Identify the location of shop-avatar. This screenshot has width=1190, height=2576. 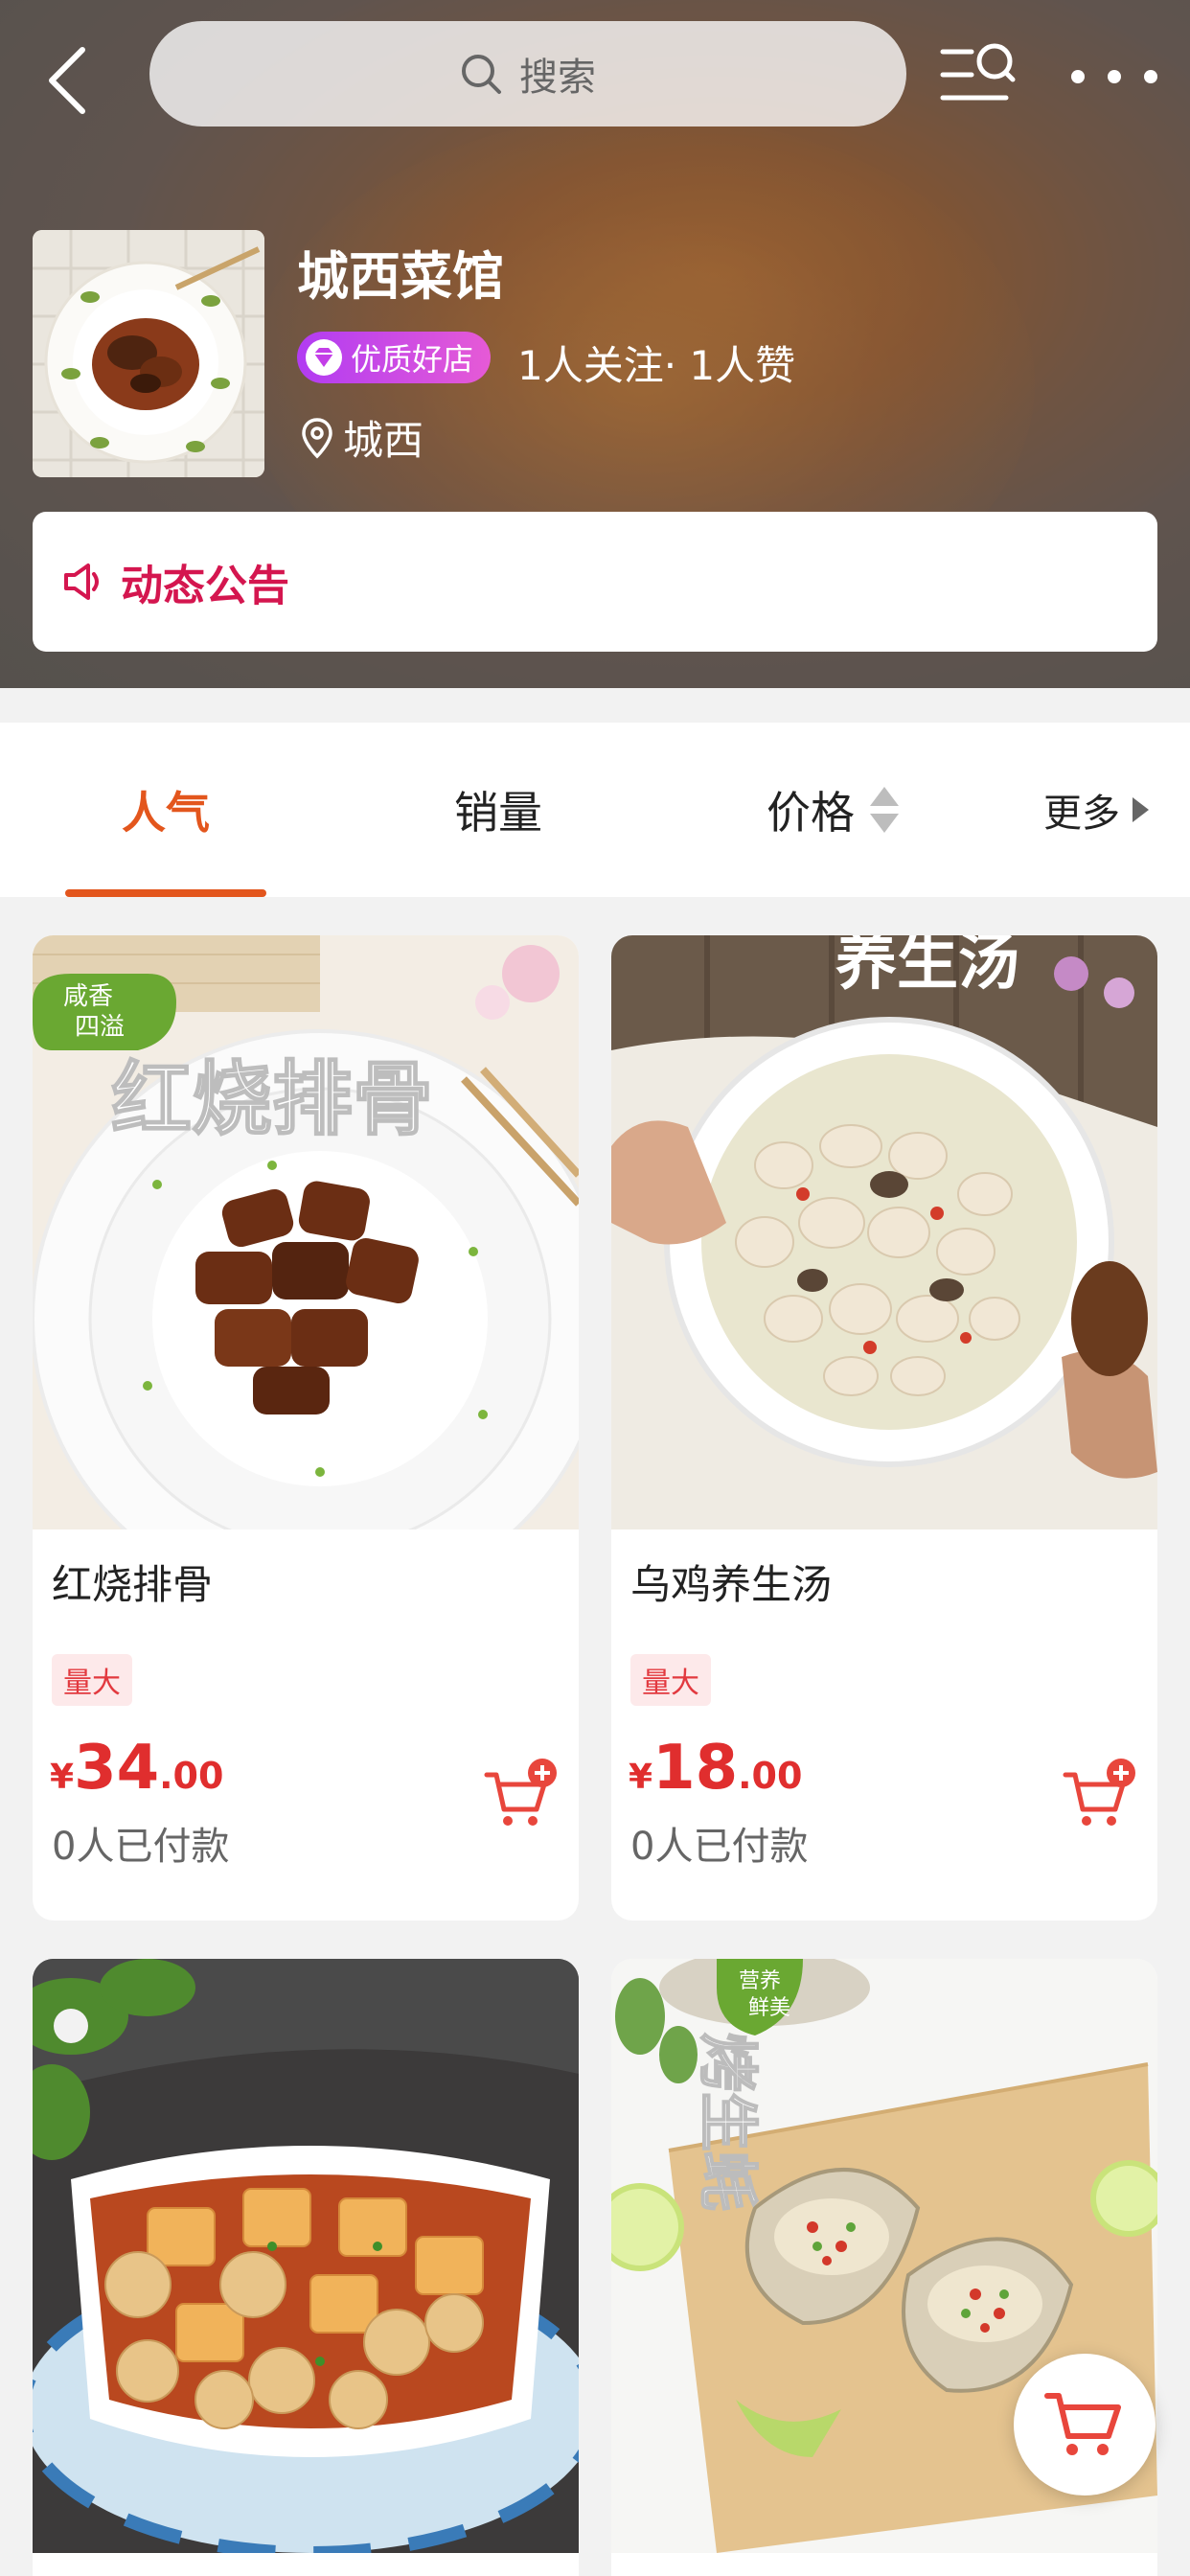
(148, 353).